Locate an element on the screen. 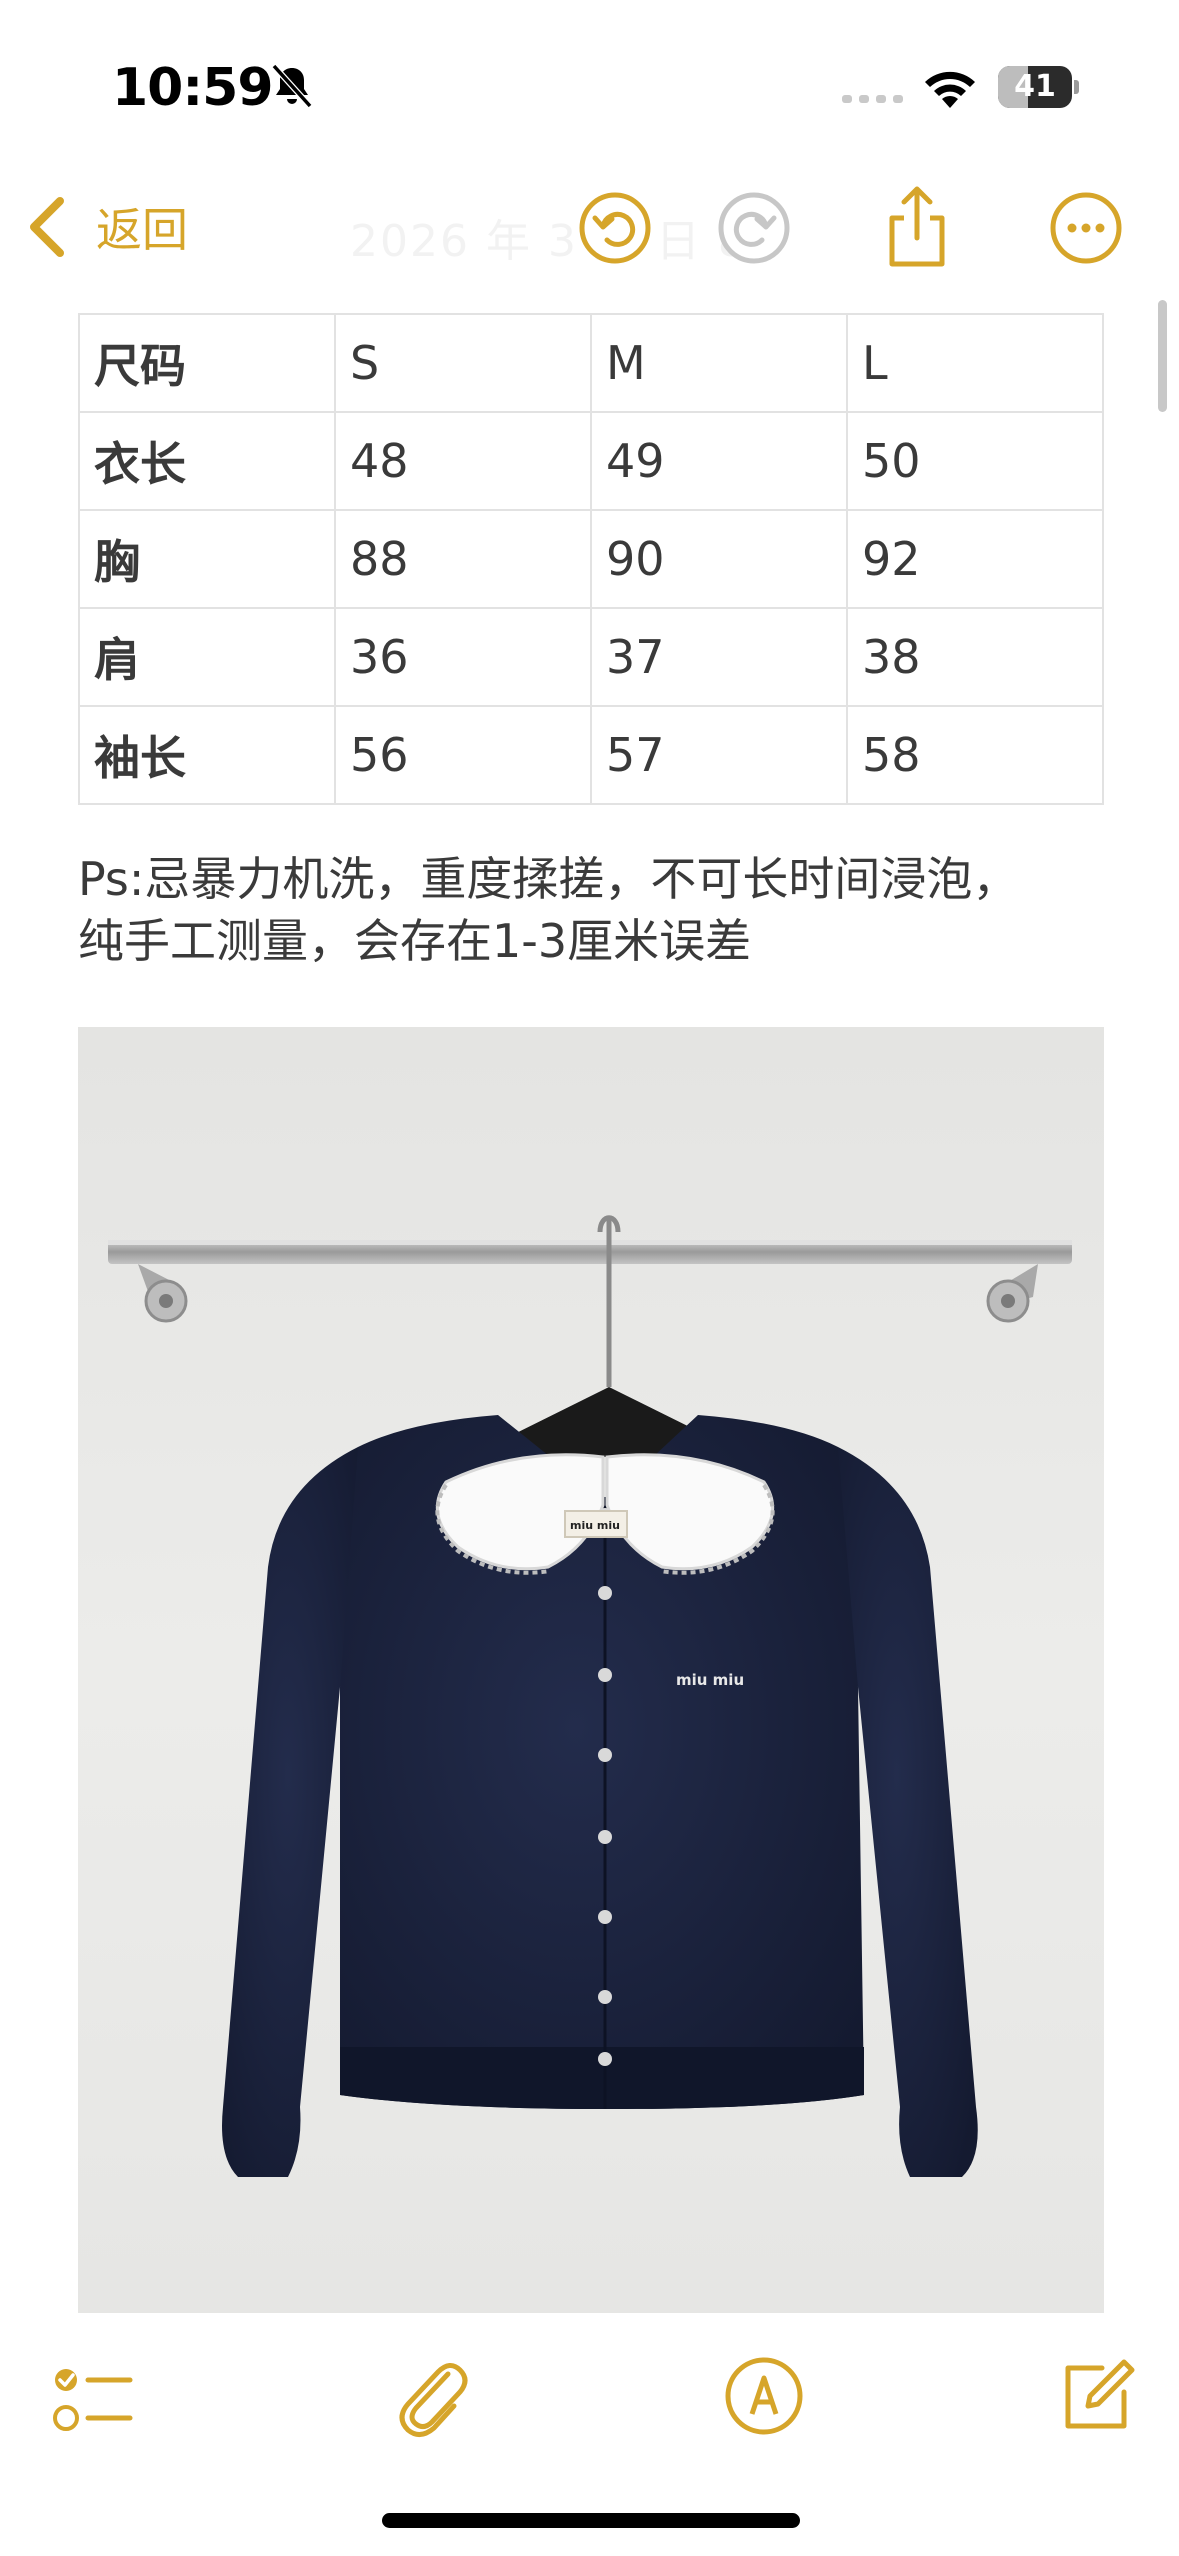 Image resolution: width=1179 pixels, height=2556 pixels. neck-label-text: miu miu is located at coordinates (595, 1525).